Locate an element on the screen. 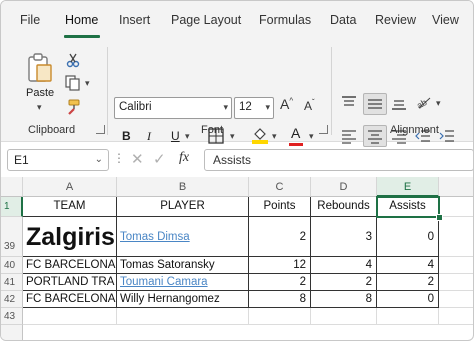  cell-d1: Rebounds is located at coordinates (344, 207).